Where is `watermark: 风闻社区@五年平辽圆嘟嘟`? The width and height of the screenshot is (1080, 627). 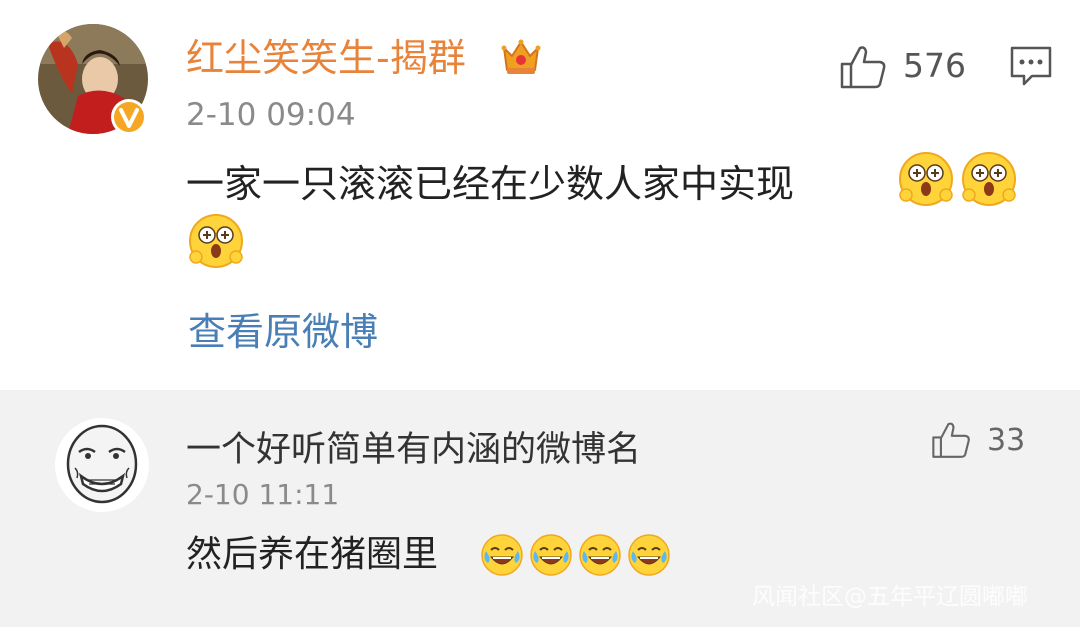 watermark: 风闻社区@五年平辽圆嘟嘟 is located at coordinates (890, 597).